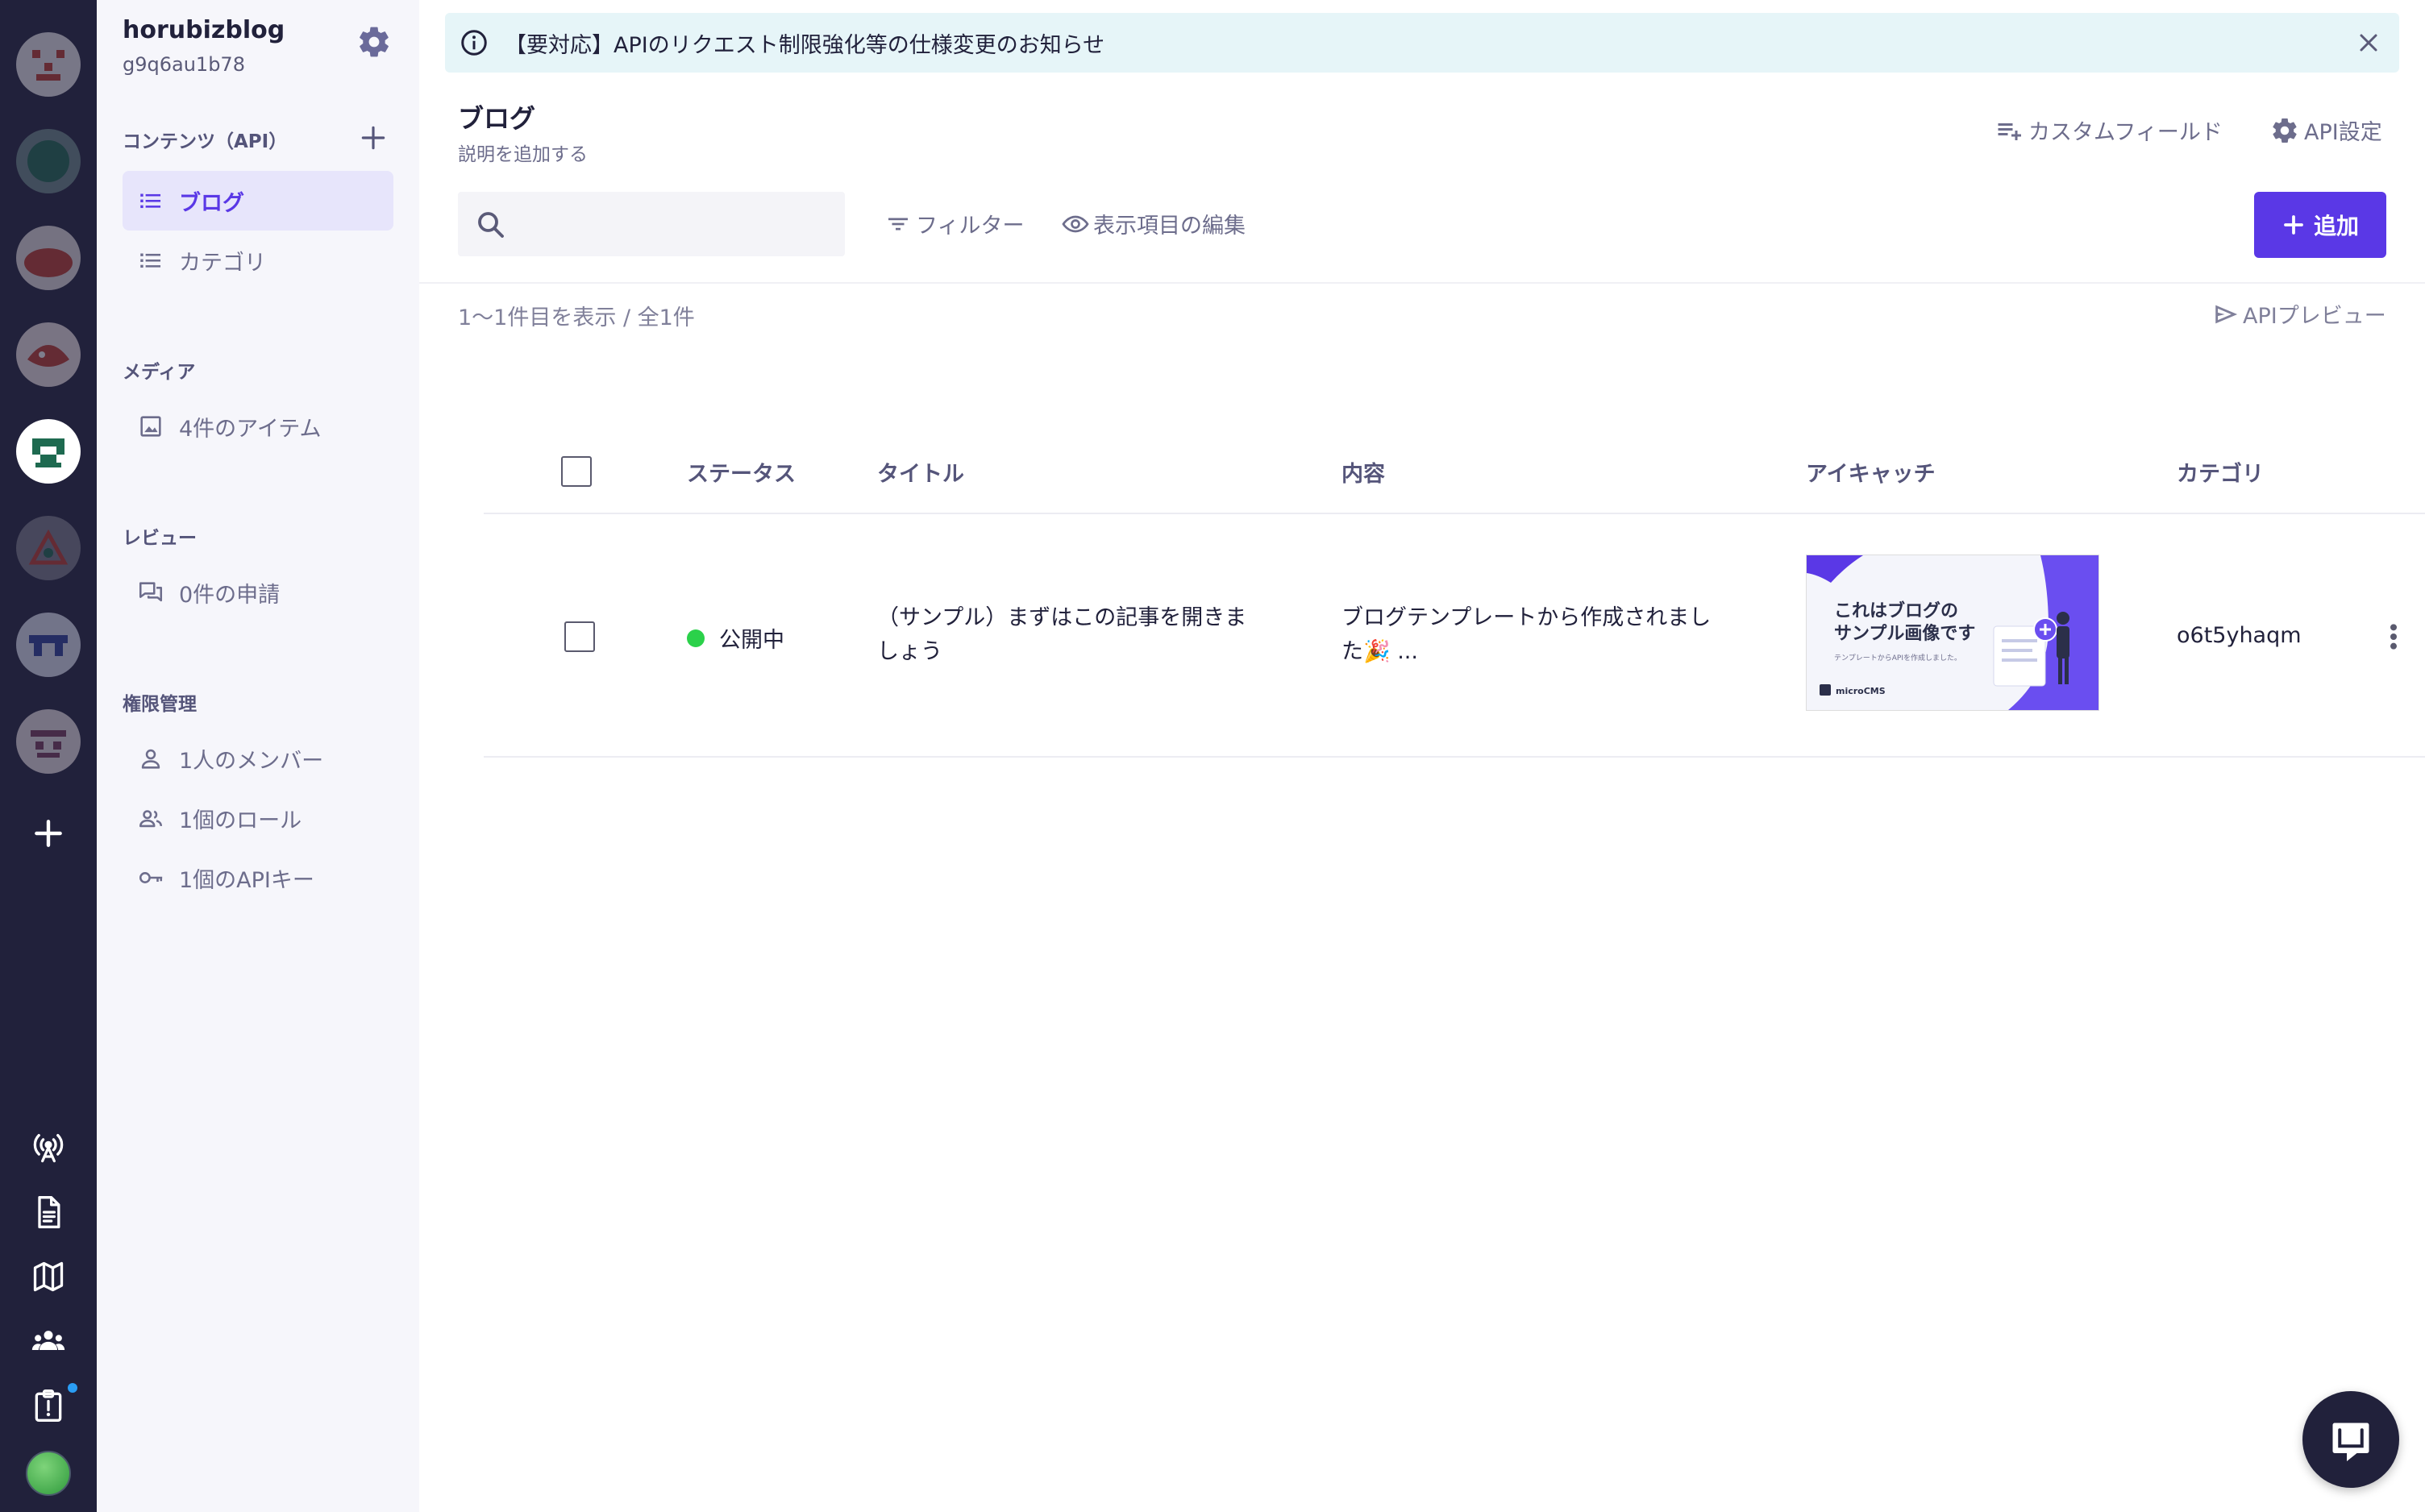 The width and height of the screenshot is (2425, 1512). Describe the element at coordinates (1826, 690) in the screenshot. I see `microcms-logo-mark` at that location.